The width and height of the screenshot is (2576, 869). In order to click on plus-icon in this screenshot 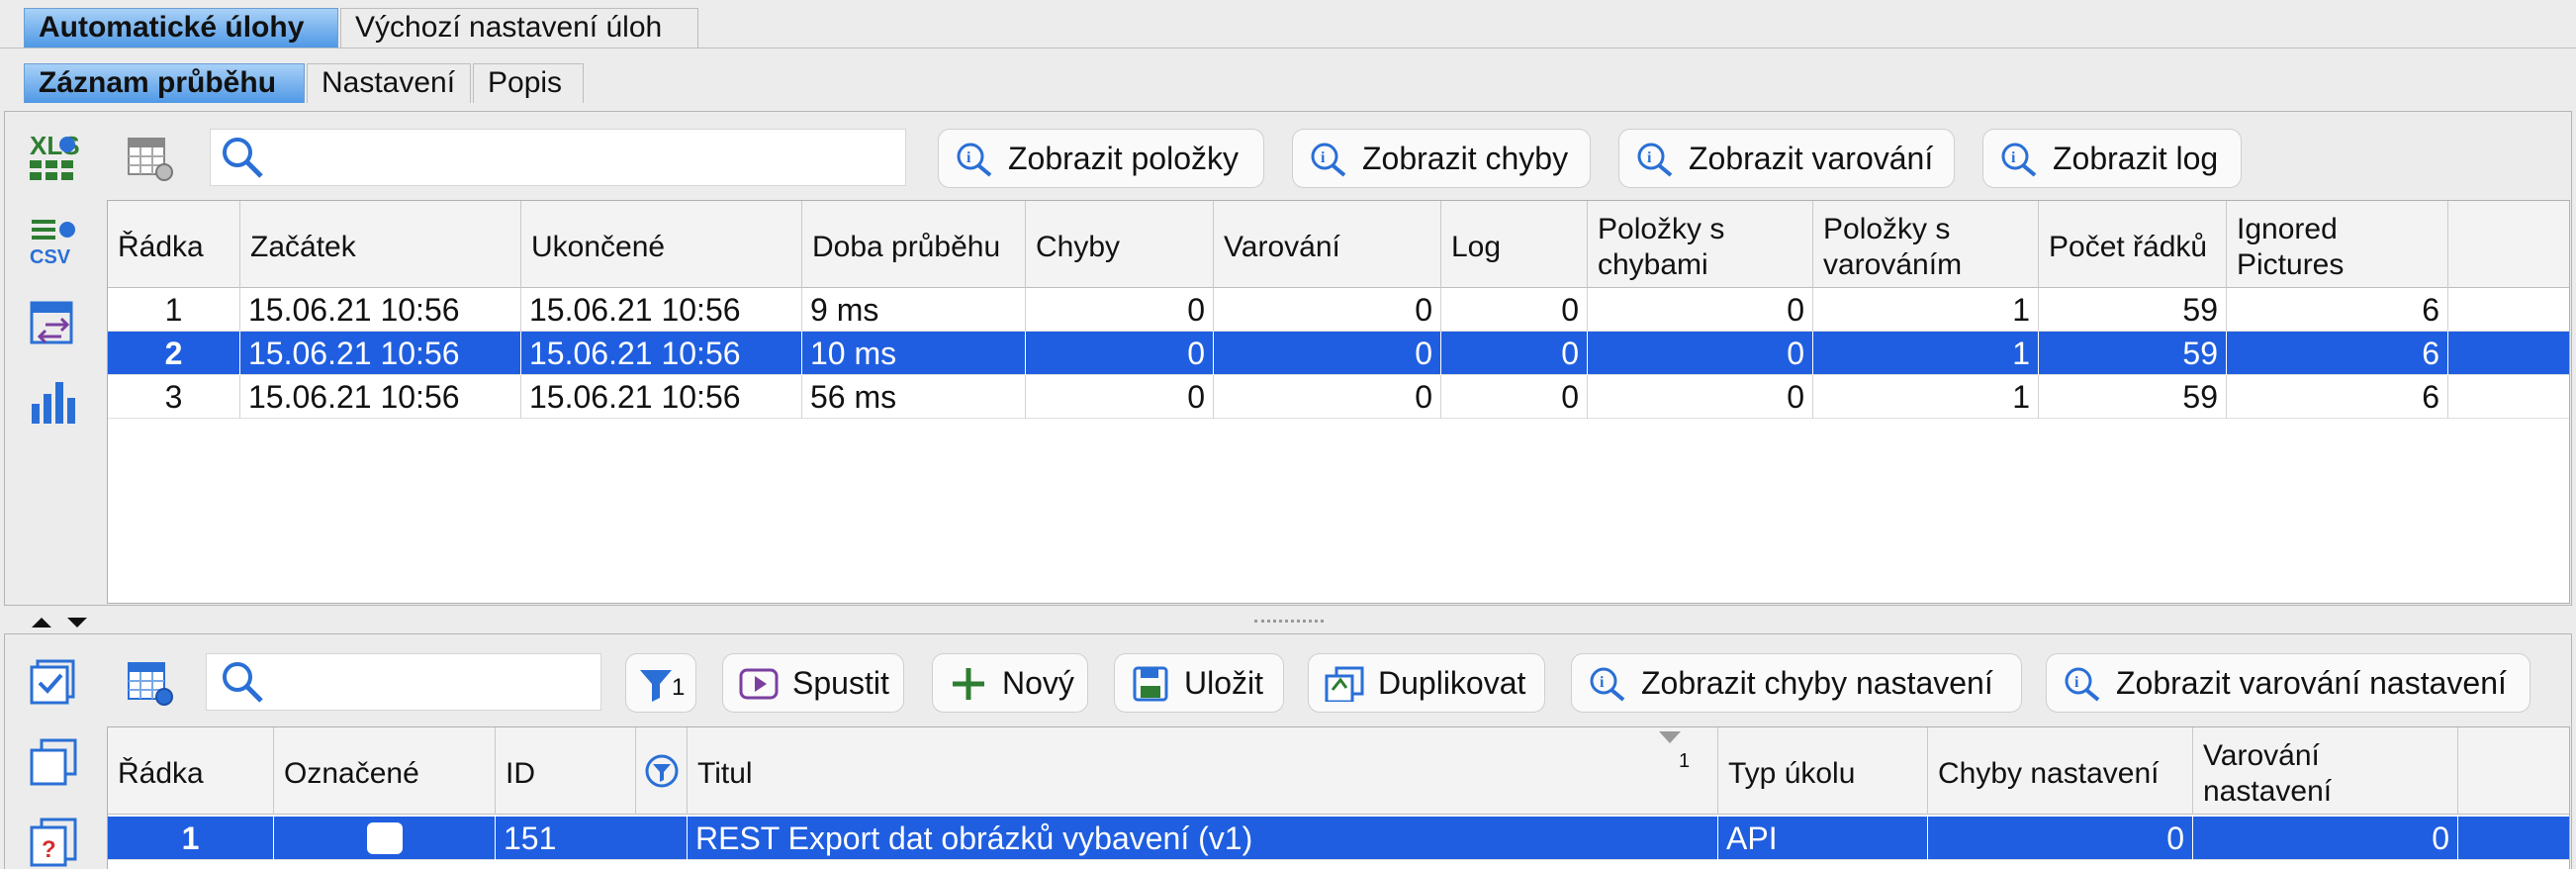, I will do `click(968, 684)`.